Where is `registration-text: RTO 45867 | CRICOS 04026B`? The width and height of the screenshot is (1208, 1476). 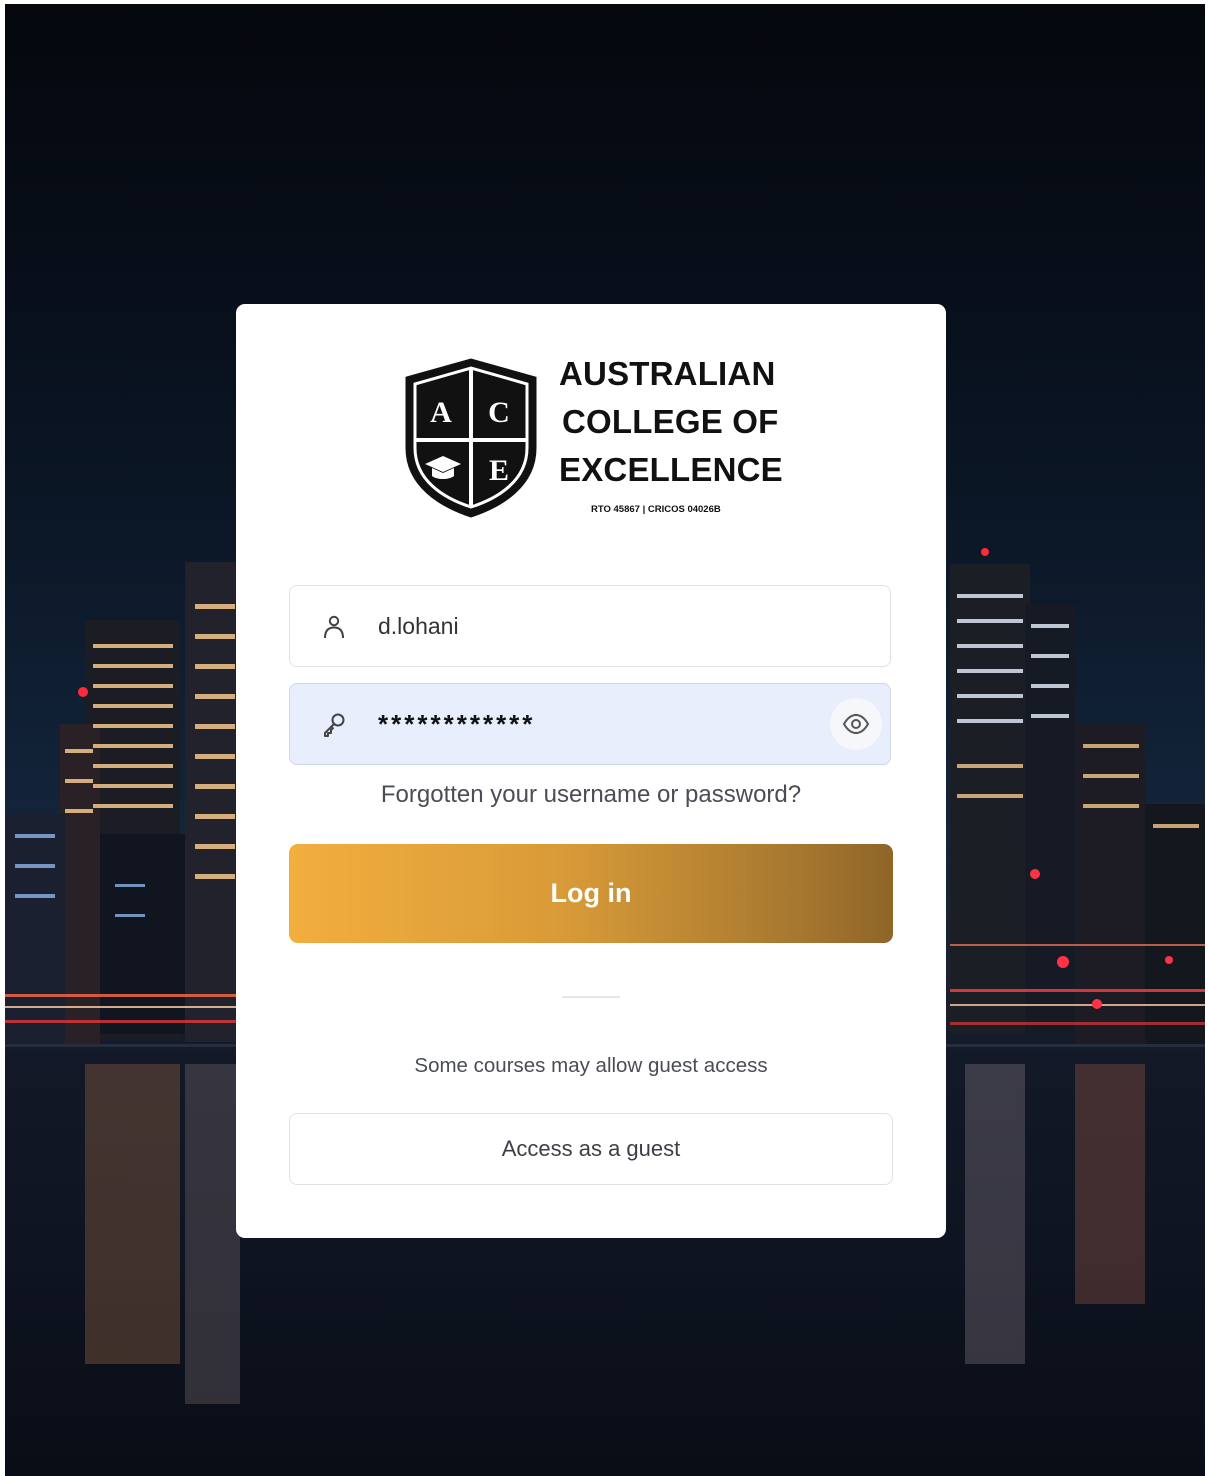
registration-text: RTO 45867 | CRICOS 04026B is located at coordinates (656, 509).